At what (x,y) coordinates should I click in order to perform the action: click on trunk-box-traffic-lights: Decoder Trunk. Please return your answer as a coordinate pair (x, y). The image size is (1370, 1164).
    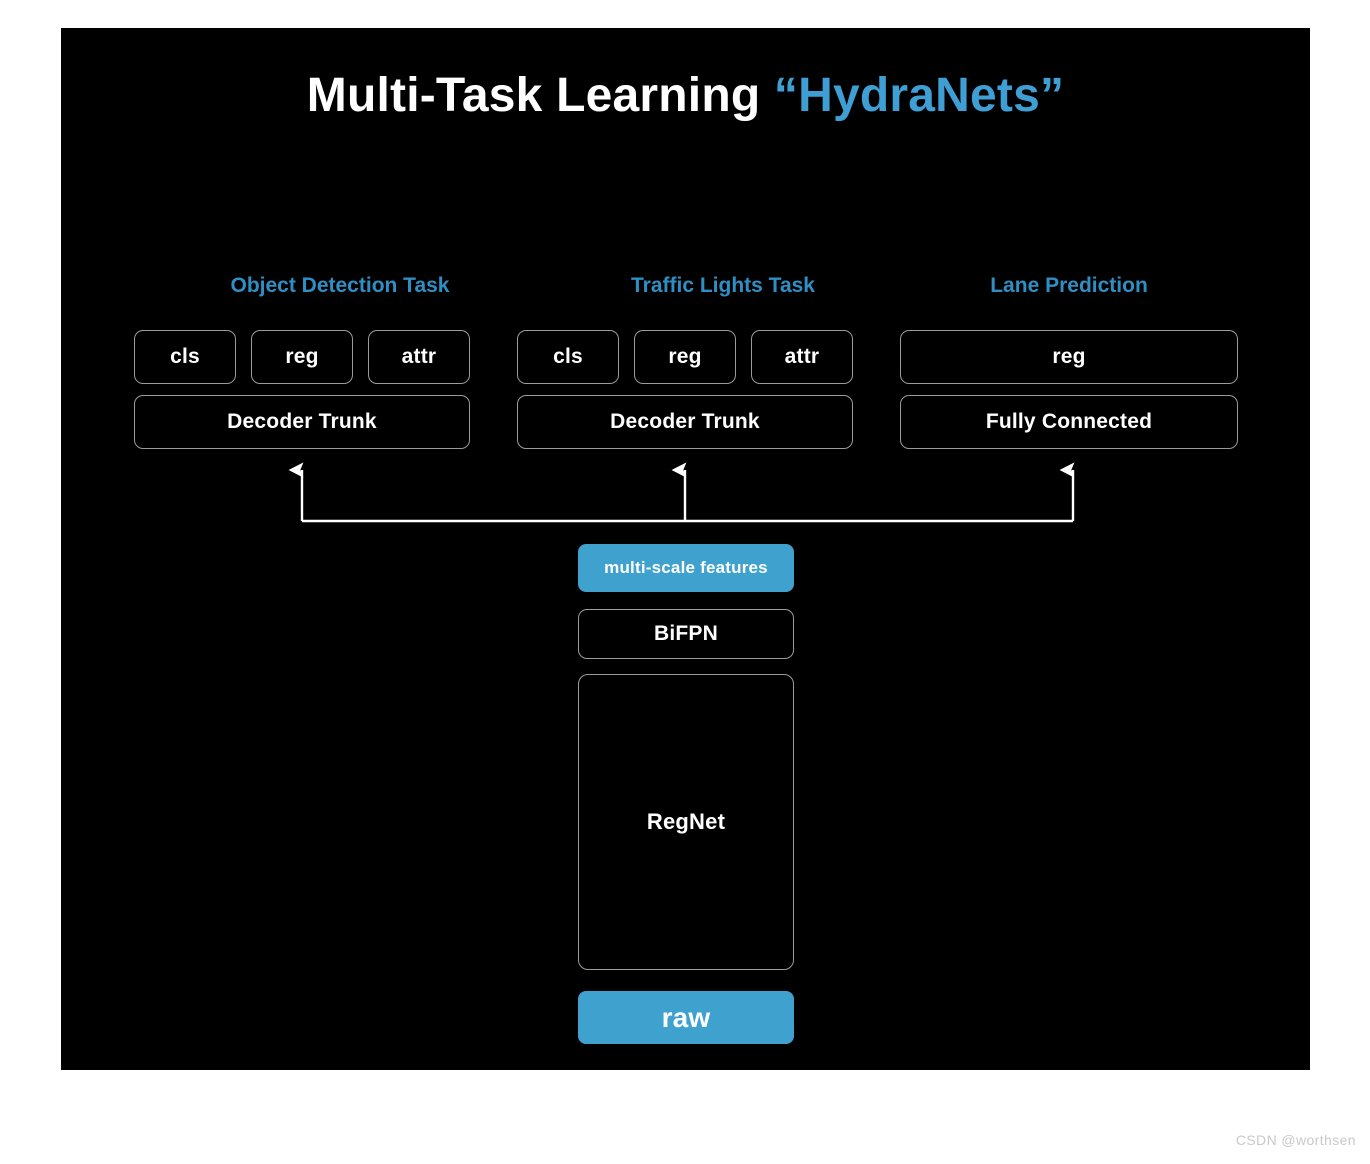
    Looking at the image, I should click on (685, 422).